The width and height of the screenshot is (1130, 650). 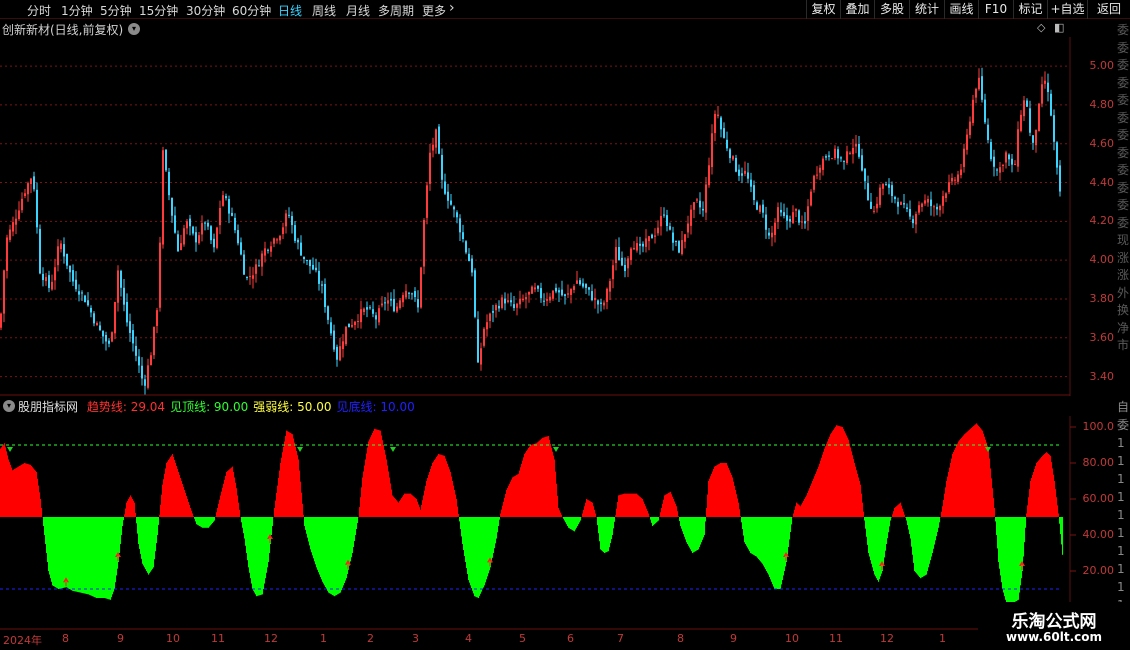 I want to click on period-tab-6: 日线, so click(x=290, y=10).